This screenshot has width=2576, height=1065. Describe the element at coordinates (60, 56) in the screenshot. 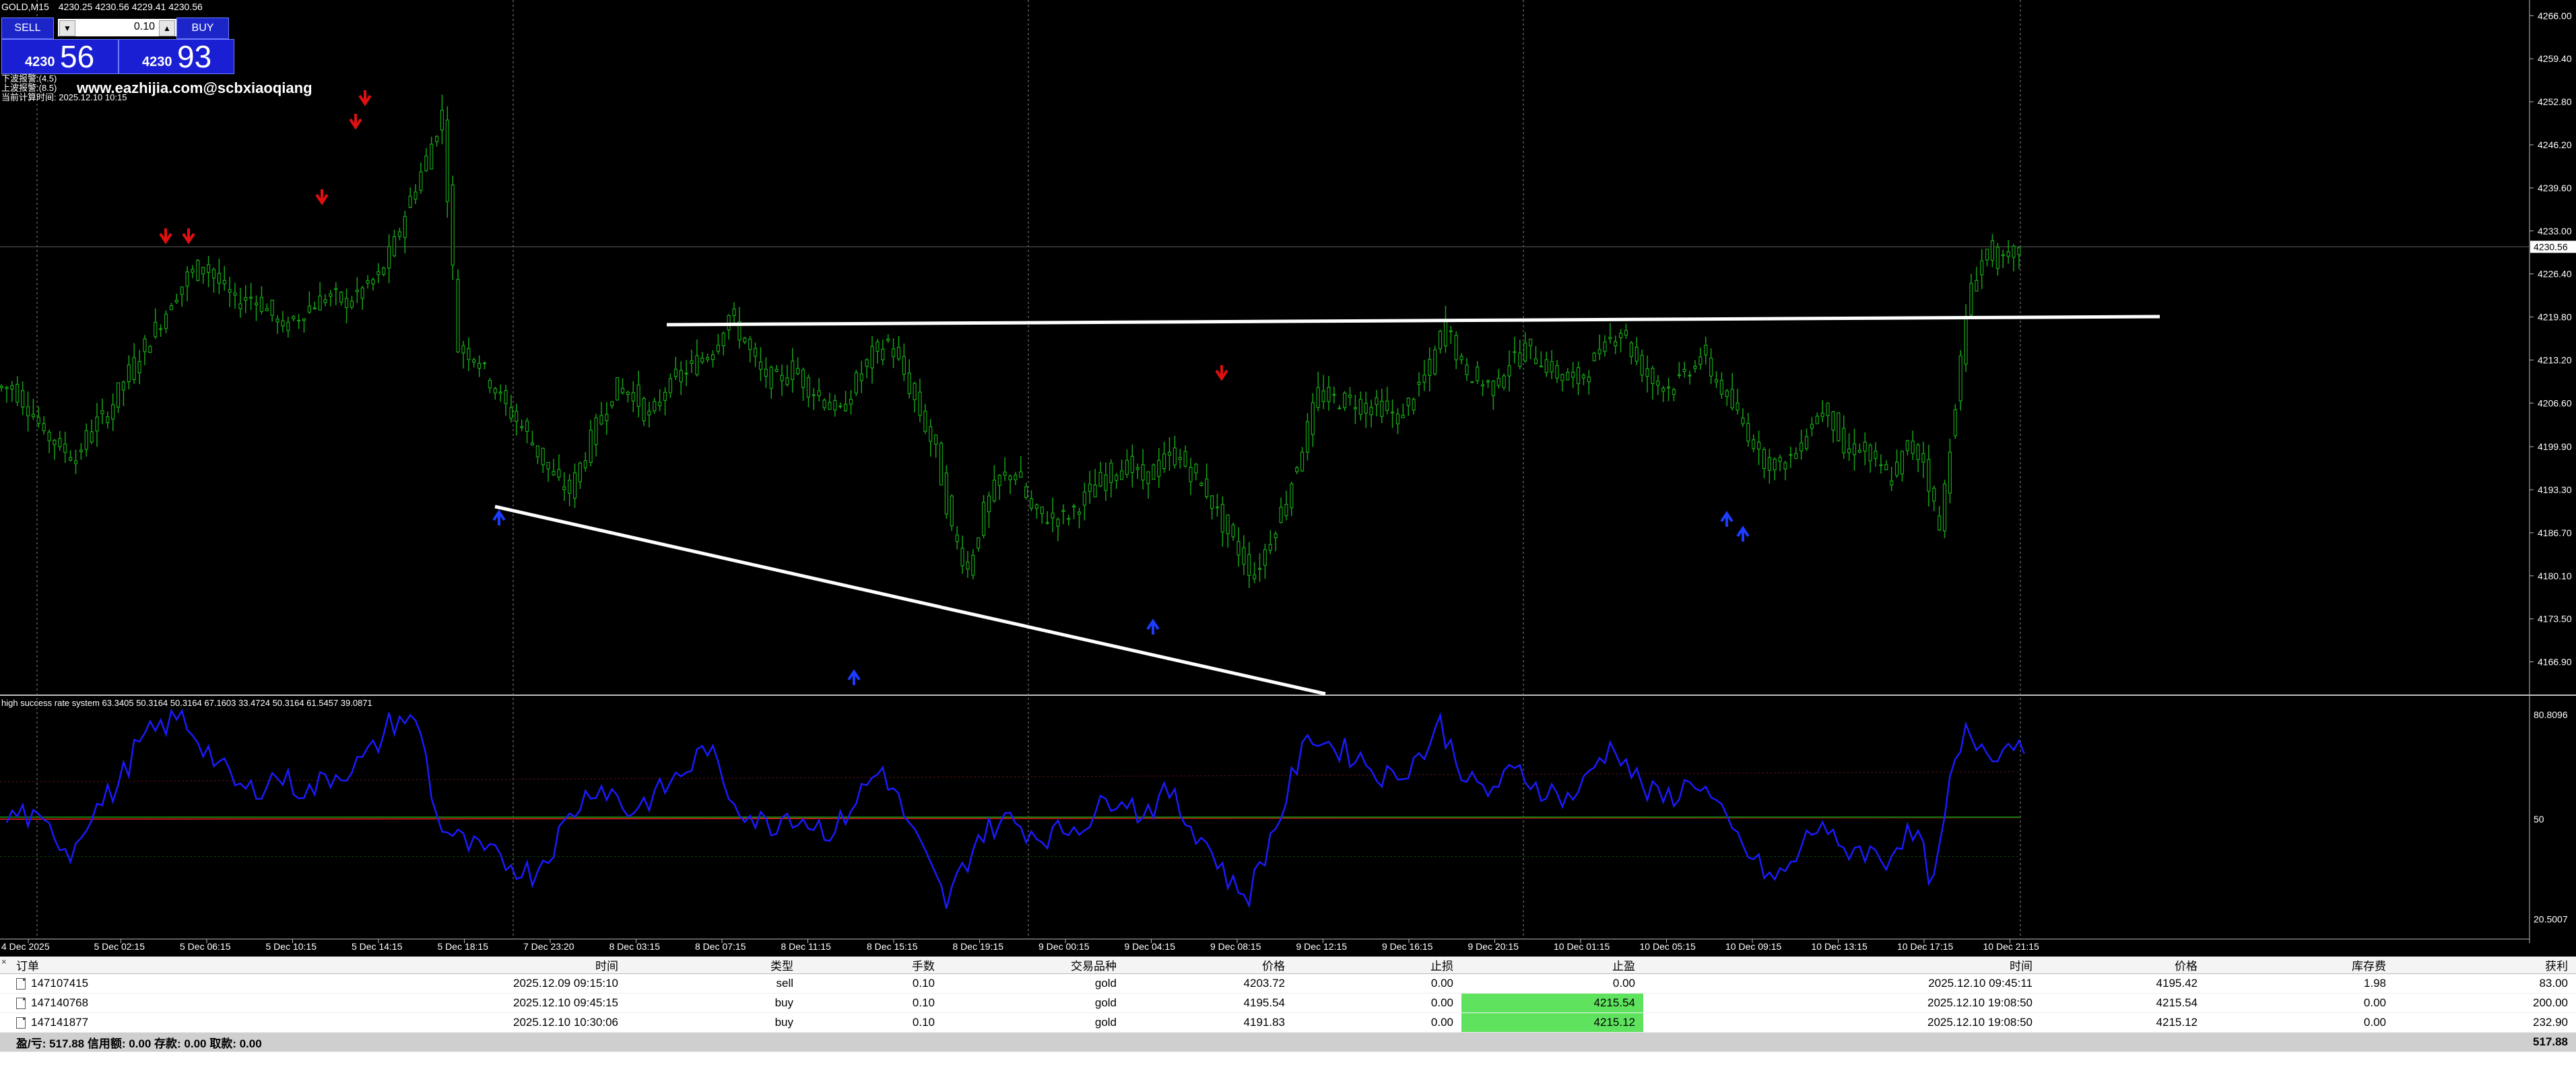

I see `sell-price-button: 4230 56` at that location.